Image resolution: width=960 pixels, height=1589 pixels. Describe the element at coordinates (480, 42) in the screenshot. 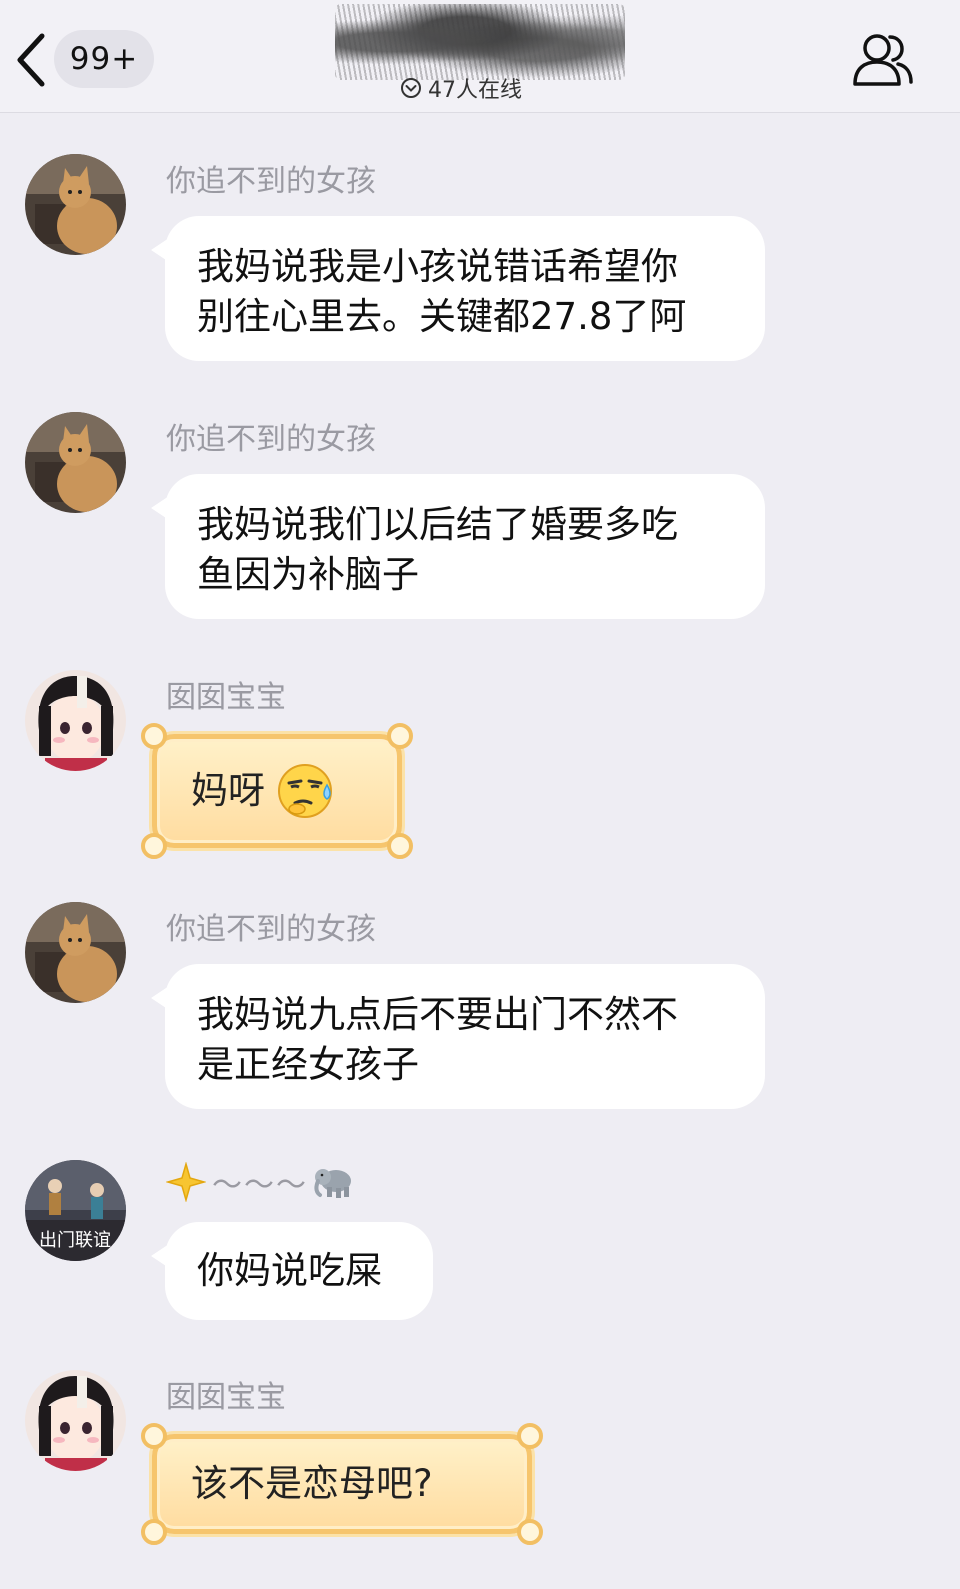

I see `group-title-redacted` at that location.